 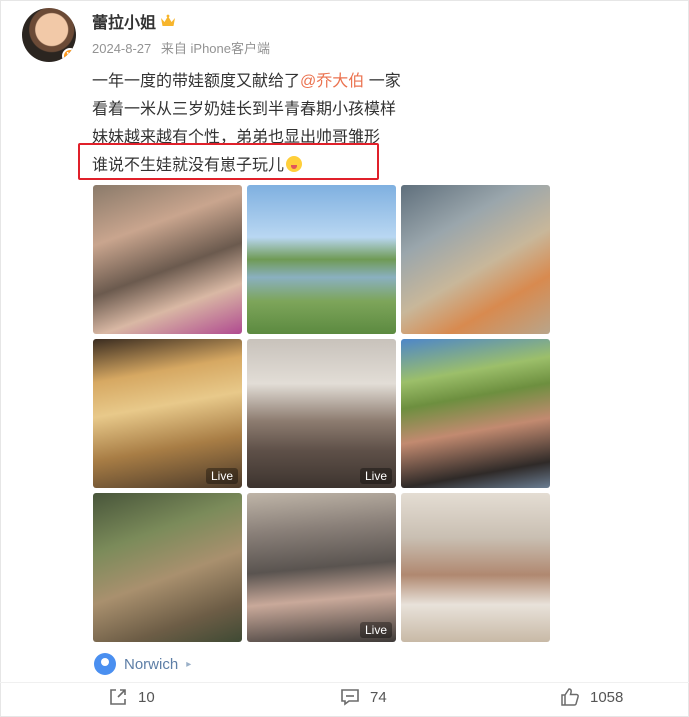 I want to click on text-line-1: 一年一度的带娃额度又献给了@乔大伯 一家, so click(x=246, y=82).